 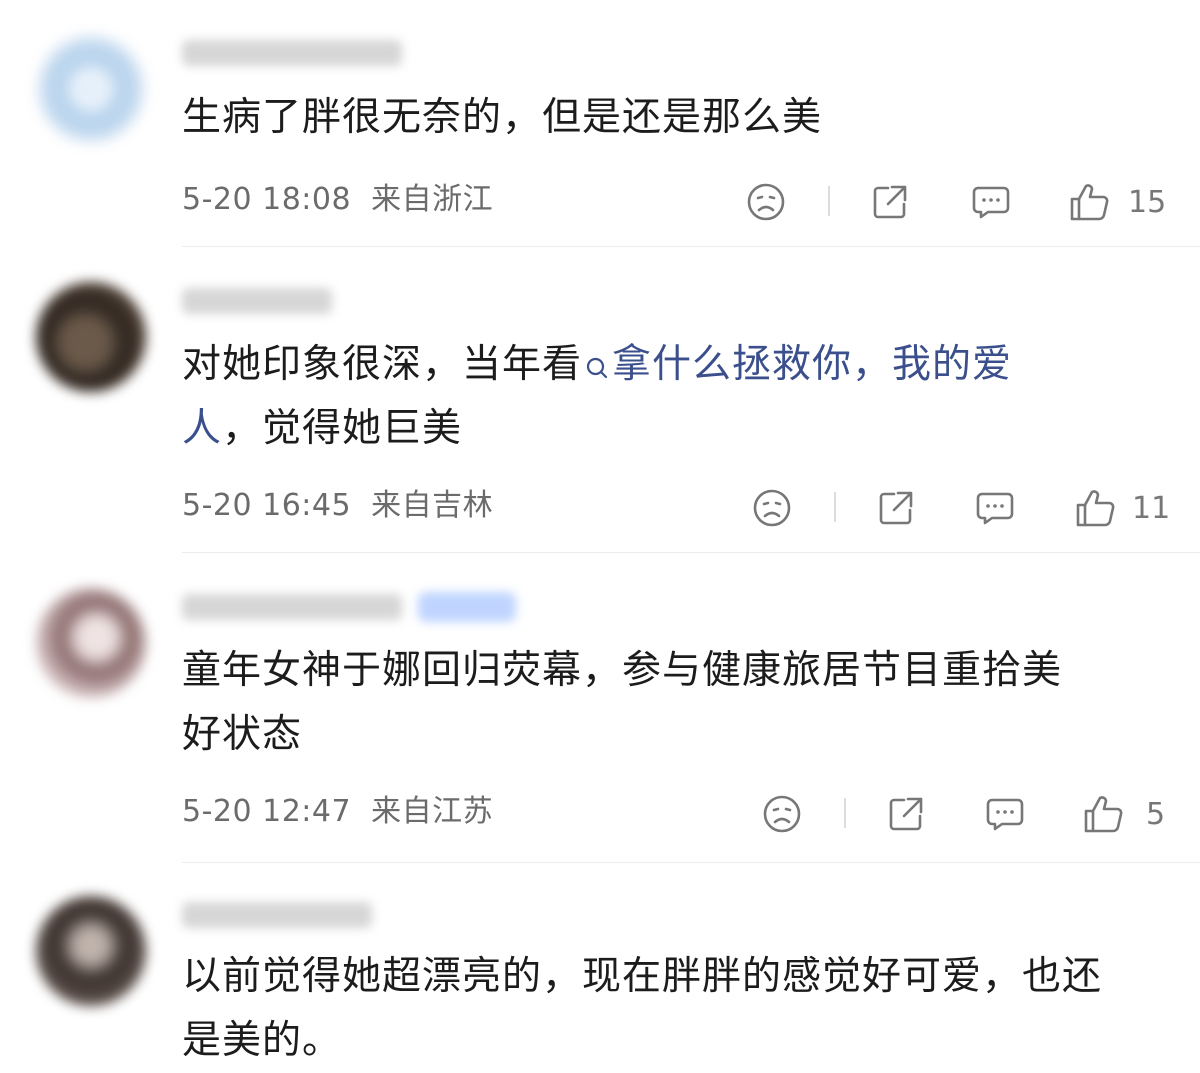 What do you see at coordinates (597, 396) in the screenshot?
I see `comment-text: 对她印象很深，当年看 拿什么拯救你，我的爱 人，觉得她巨美` at bounding box center [597, 396].